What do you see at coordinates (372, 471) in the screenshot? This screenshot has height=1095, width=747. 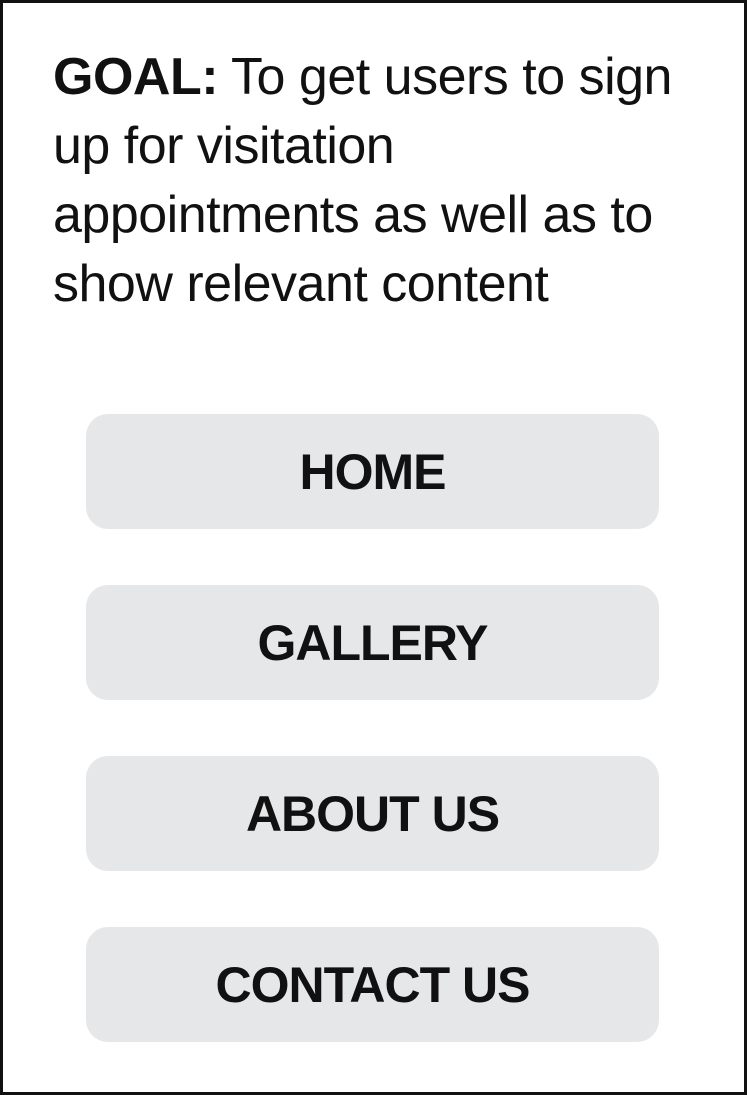 I see `nav-home-button: HOME` at bounding box center [372, 471].